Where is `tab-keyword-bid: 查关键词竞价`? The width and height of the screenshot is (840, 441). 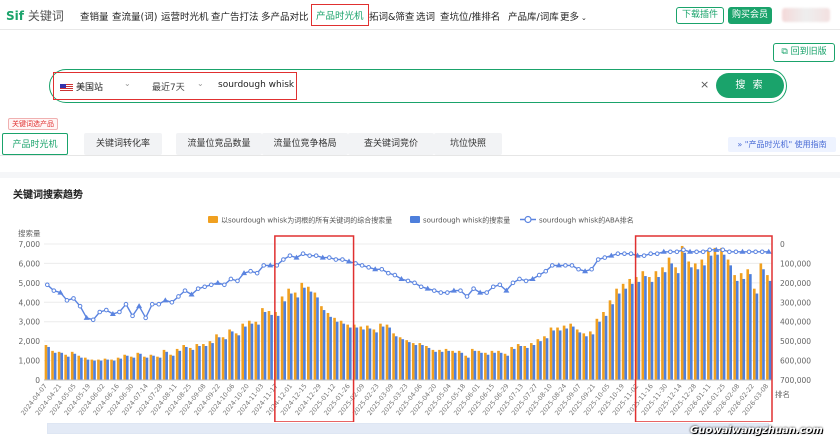
tab-keyword-bid: 查关键词竞价 is located at coordinates (391, 144).